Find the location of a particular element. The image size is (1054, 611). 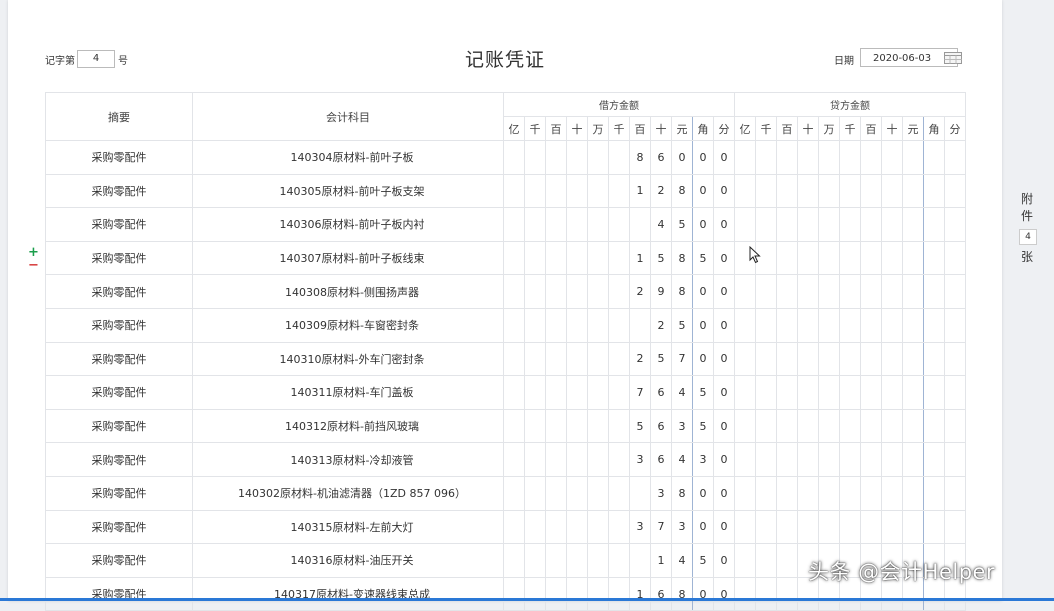

account-cell: 140308原材料-侧围扬声器 is located at coordinates (348, 291).